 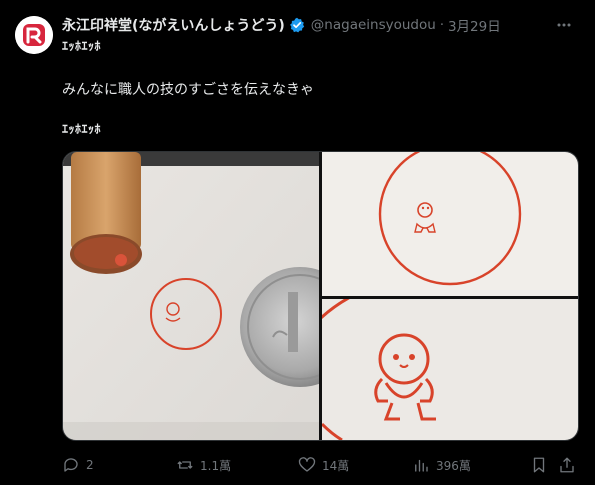 What do you see at coordinates (82, 46) in the screenshot?
I see `author-subline: ｴｯﾎｴｯﾎ` at bounding box center [82, 46].